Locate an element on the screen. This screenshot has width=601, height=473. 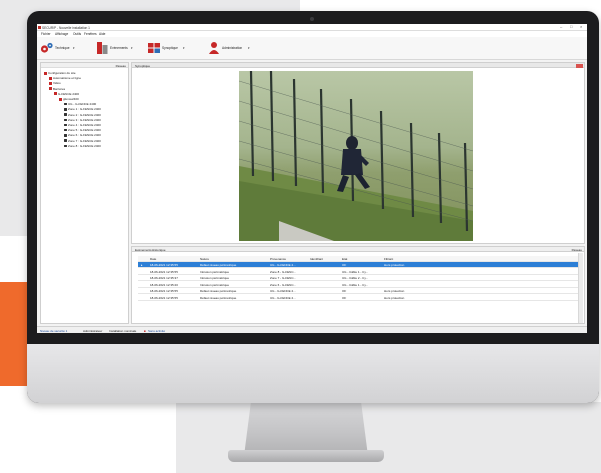
table-cell: 18-06-2021 12:35:37 is located at coordinates (164, 278).